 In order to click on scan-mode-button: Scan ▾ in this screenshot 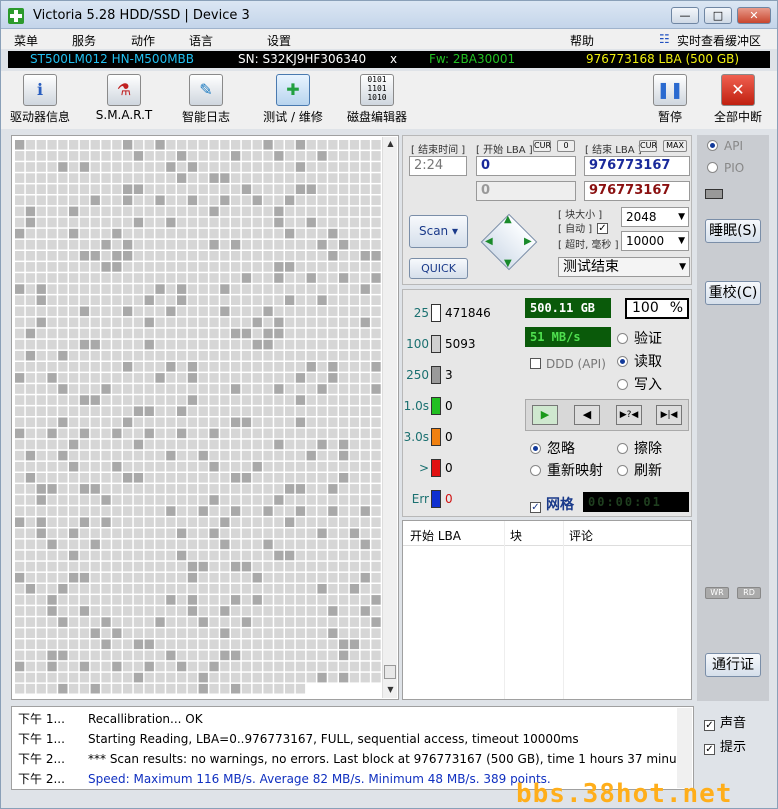, I will do `click(438, 231)`.